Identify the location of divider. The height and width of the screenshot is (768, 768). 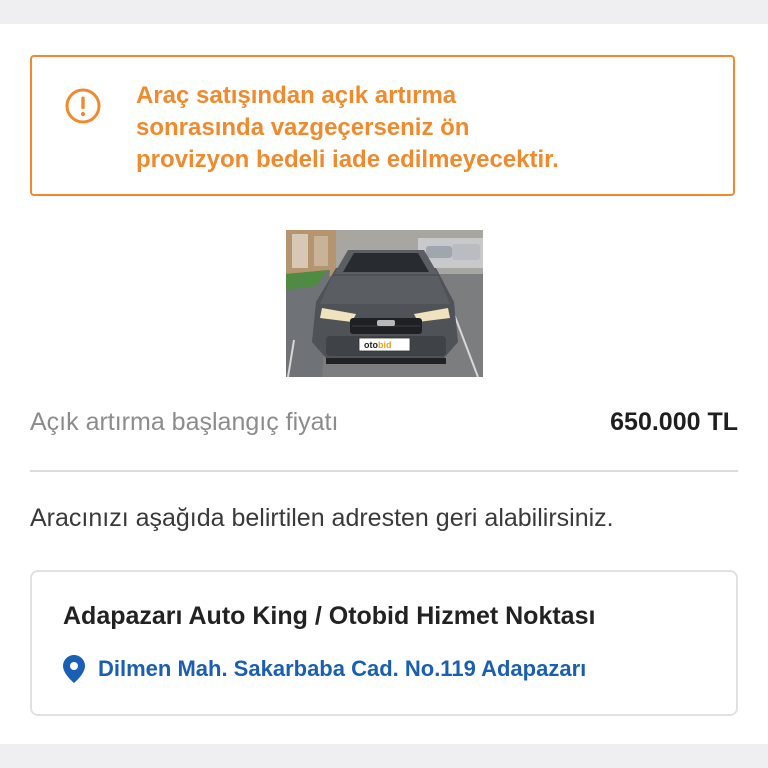
(384, 471).